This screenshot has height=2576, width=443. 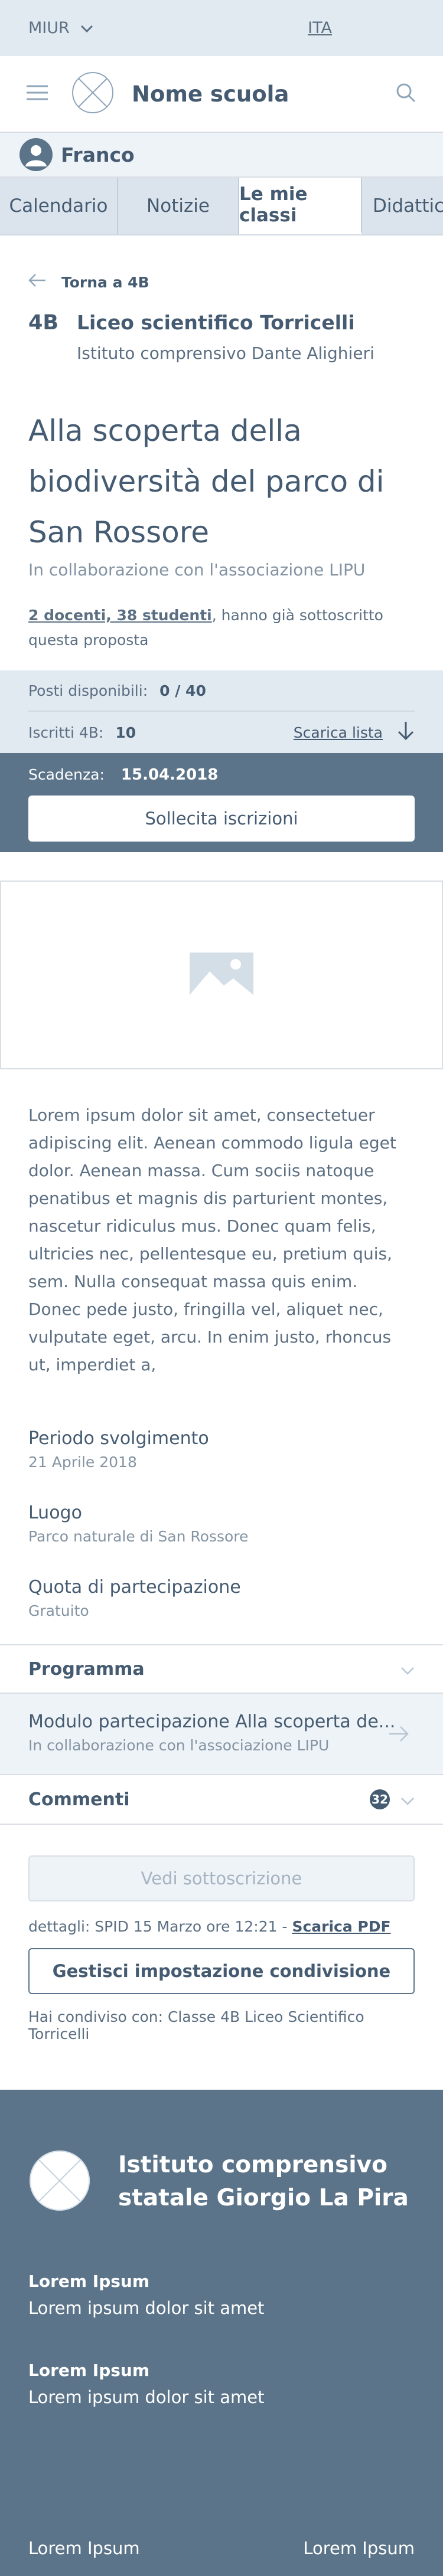 I want to click on user-avatar-icon, so click(x=36, y=154).